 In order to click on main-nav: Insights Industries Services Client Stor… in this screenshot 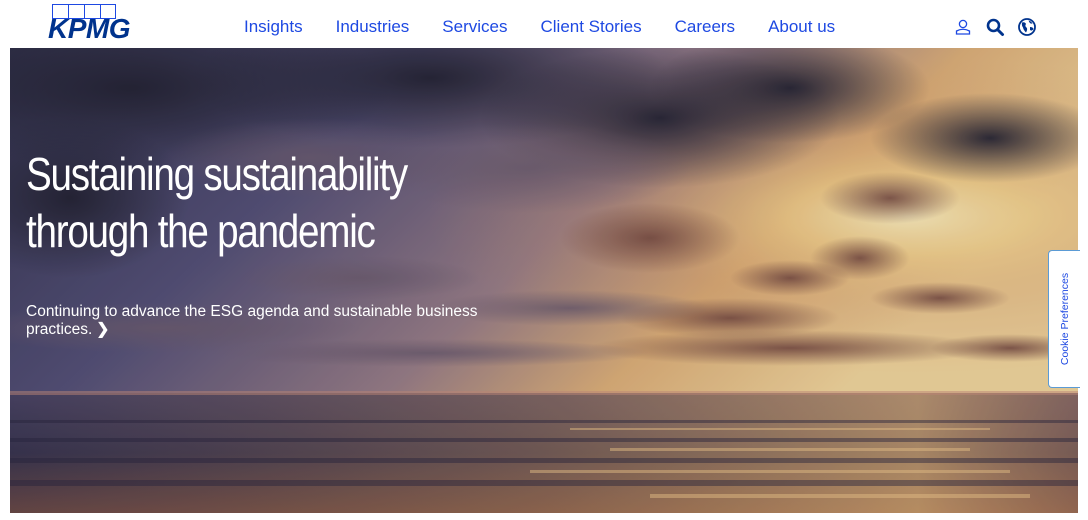, I will do `click(556, 24)`.